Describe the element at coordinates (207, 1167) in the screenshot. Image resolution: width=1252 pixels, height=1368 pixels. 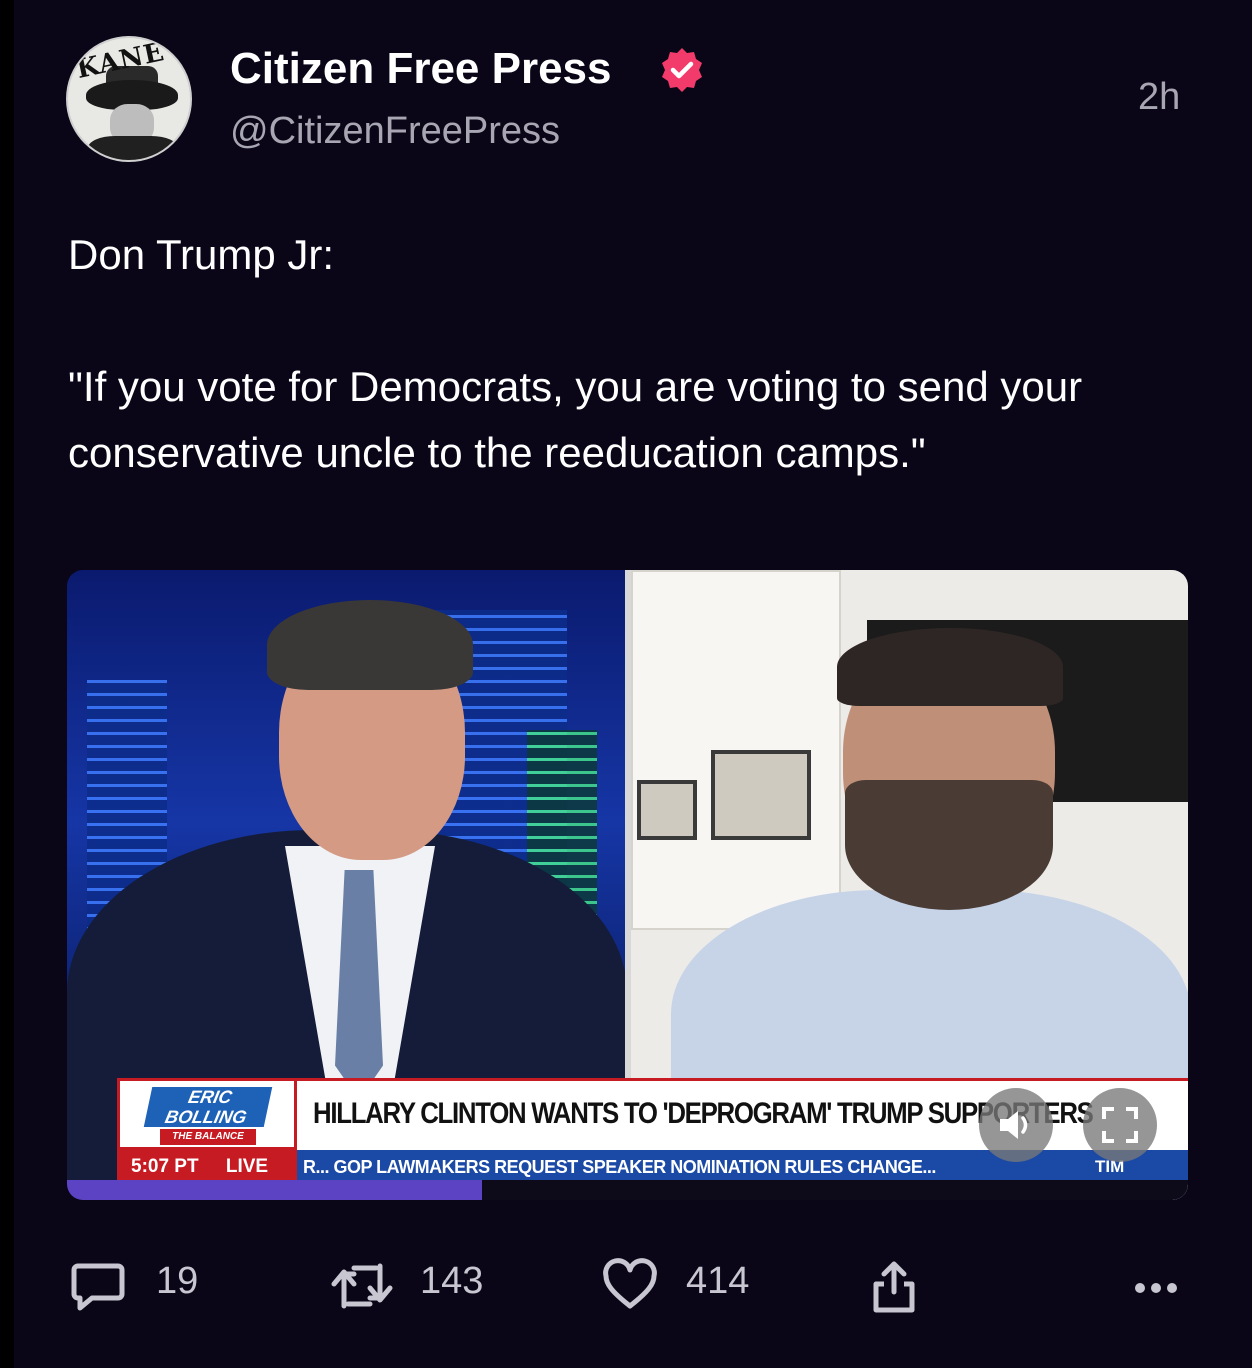
I see `ticker-clock: 5:07 PT LIVE` at that location.